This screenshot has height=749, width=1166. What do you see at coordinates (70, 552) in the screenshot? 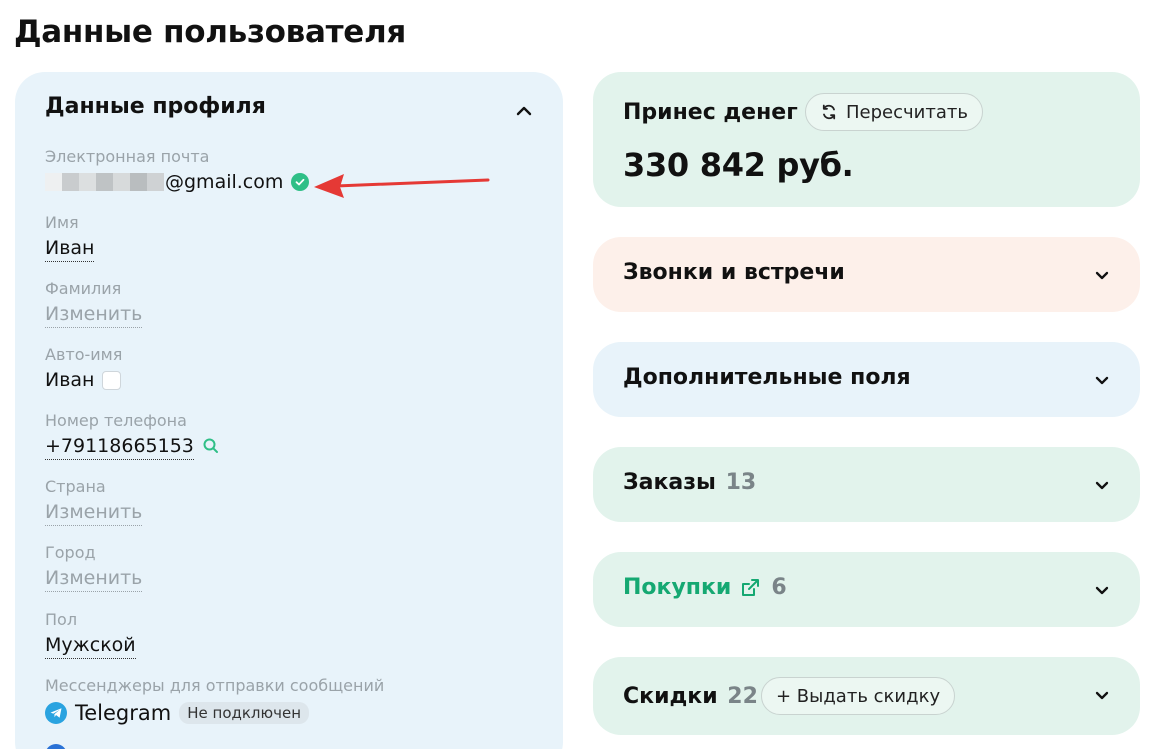
I see `city-label: Город` at bounding box center [70, 552].